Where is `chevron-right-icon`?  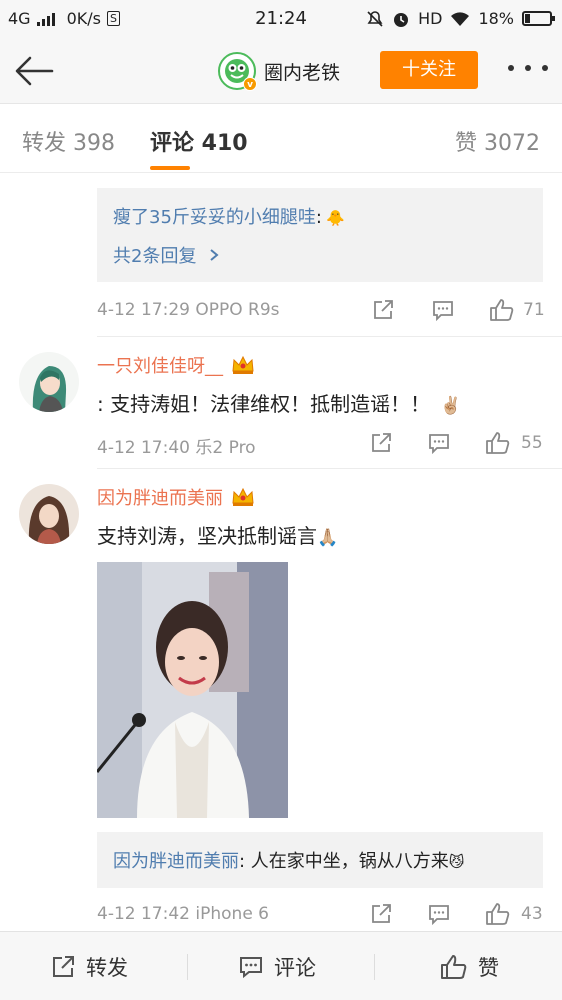
chevron-right-icon is located at coordinates (214, 255).